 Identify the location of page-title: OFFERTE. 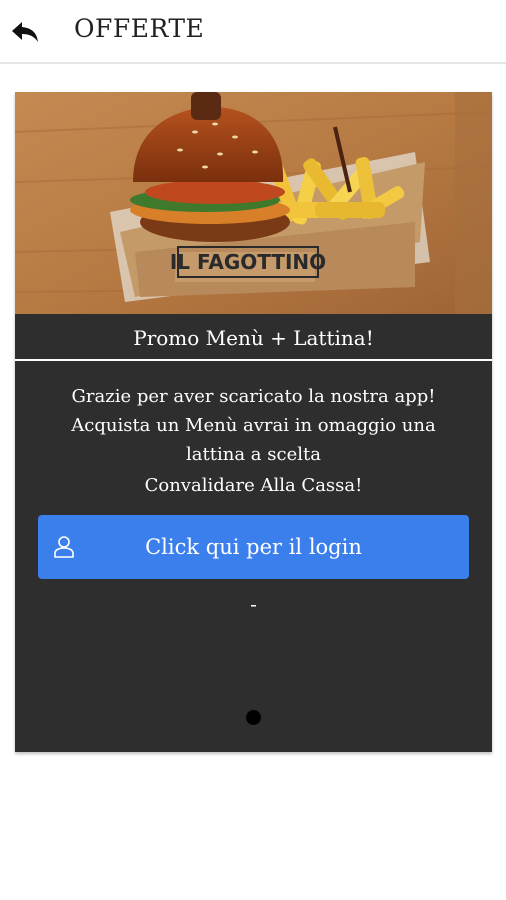
(139, 28).